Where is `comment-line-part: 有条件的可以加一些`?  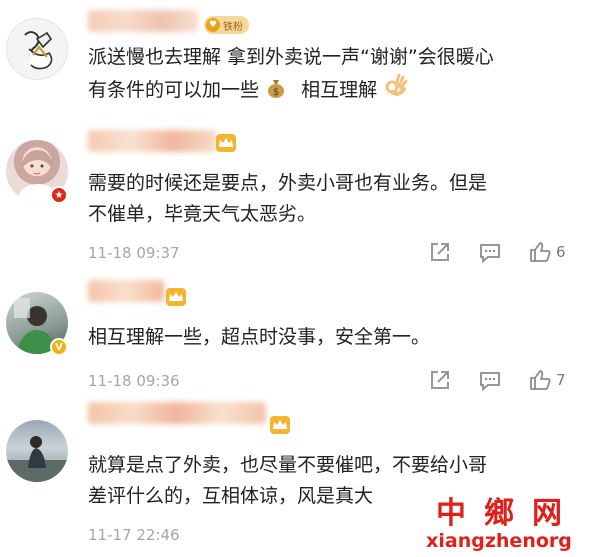
comment-line-part: 有条件的可以加一些 is located at coordinates (174, 90).